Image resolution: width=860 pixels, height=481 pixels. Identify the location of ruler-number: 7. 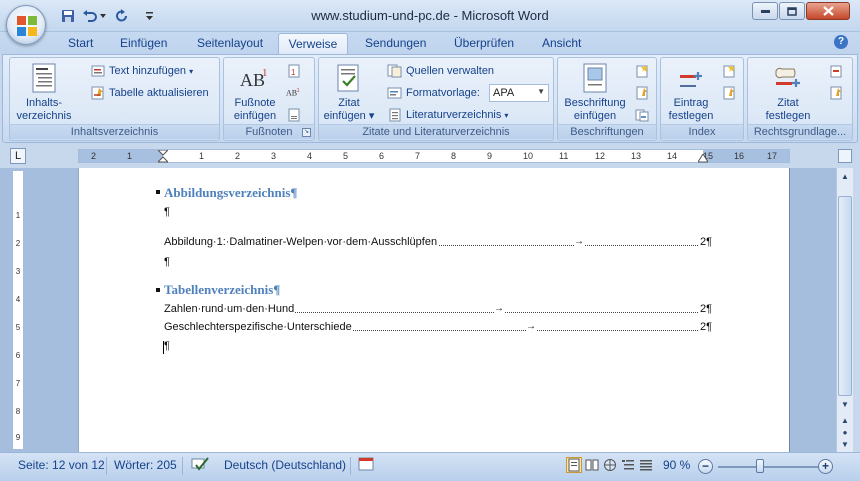
(418, 156).